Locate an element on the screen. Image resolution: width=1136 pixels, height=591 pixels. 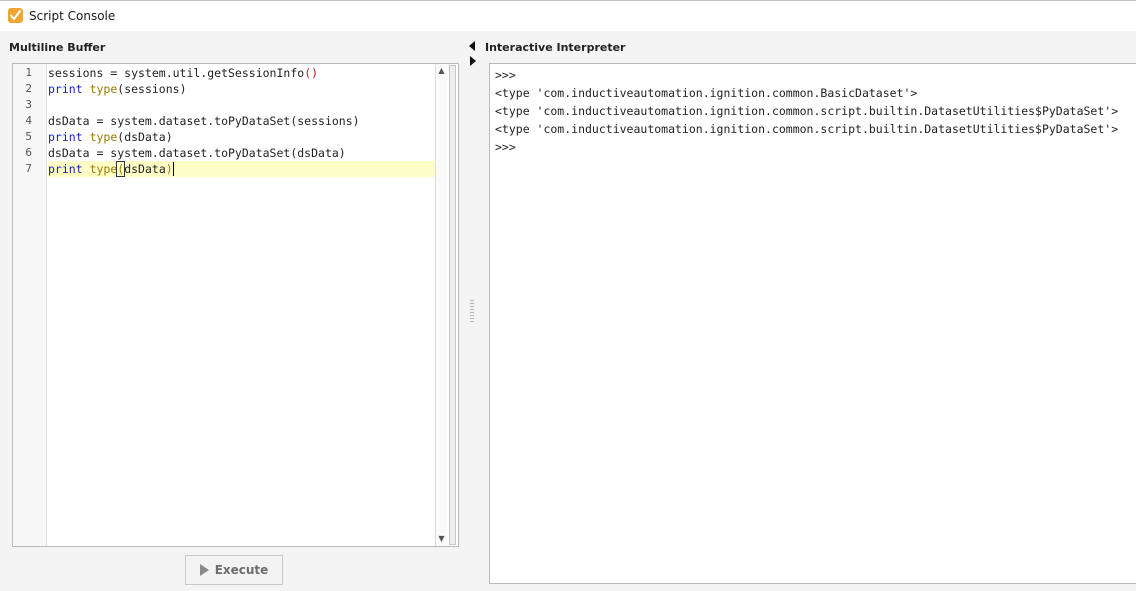
execute-button: Execute is located at coordinates (234, 570).